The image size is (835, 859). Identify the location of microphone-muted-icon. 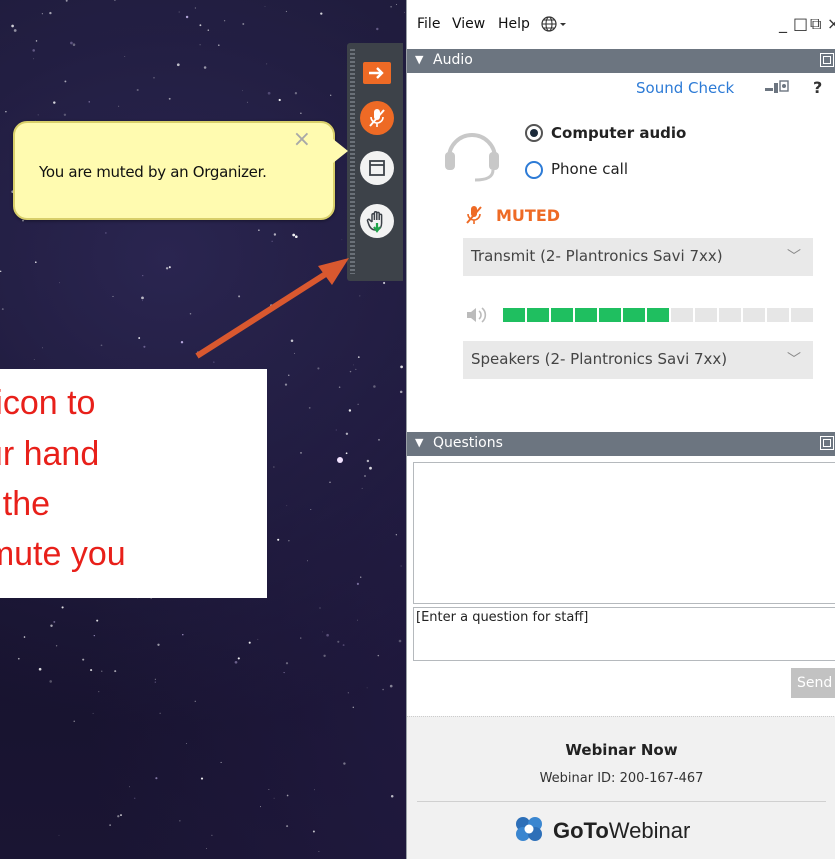
(377, 118).